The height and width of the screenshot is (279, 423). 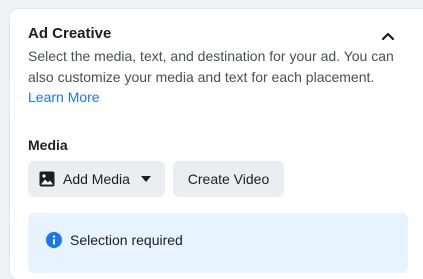 I want to click on chevron-up-icon, so click(x=388, y=37).